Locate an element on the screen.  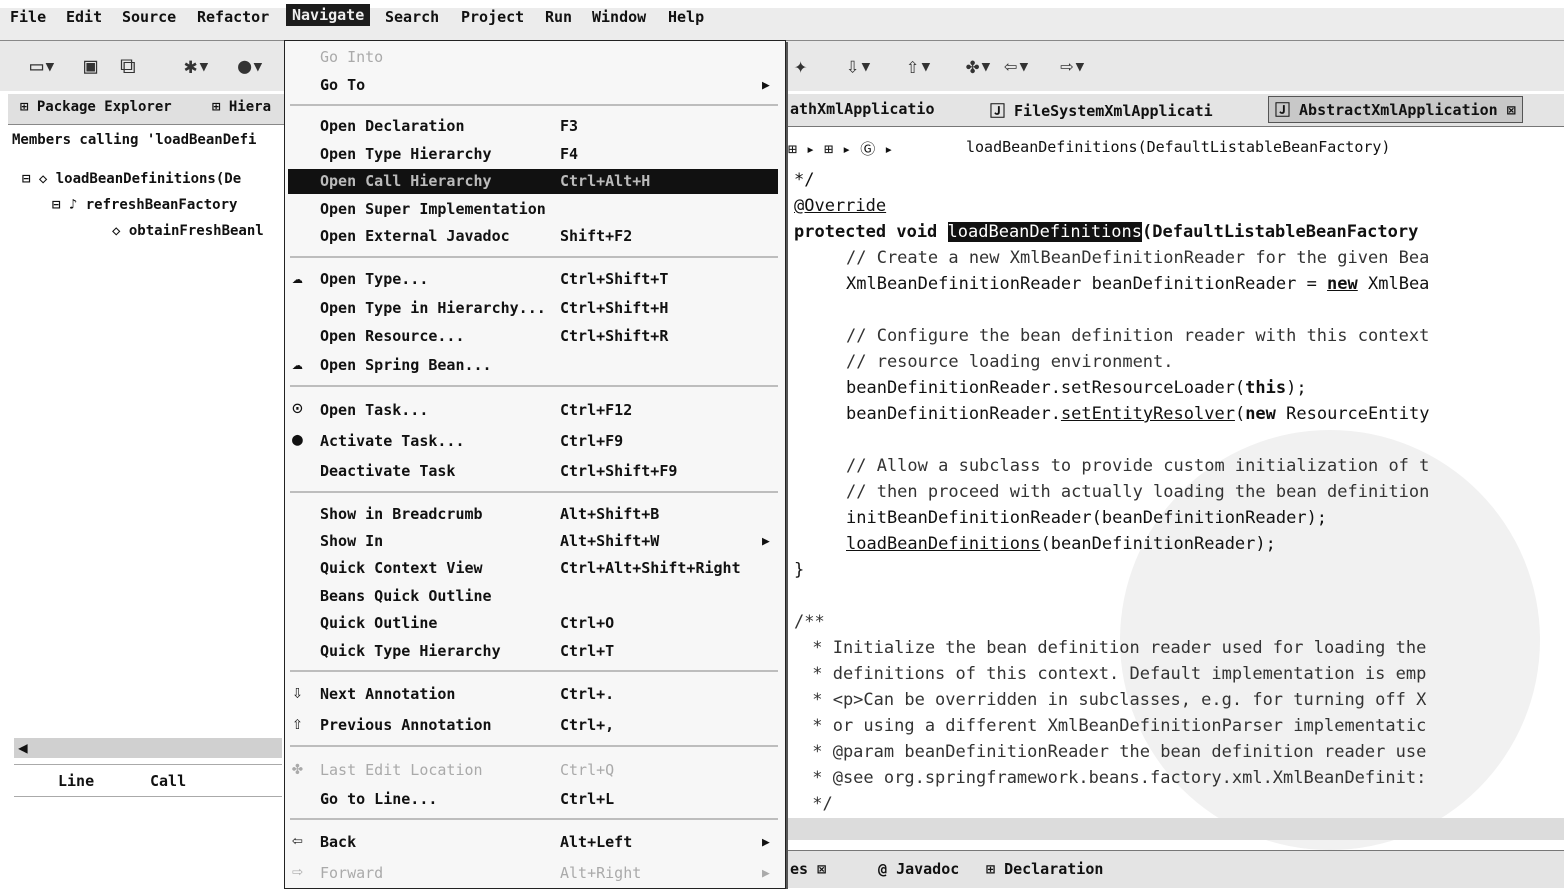
menu-search: Search is located at coordinates (412, 17).